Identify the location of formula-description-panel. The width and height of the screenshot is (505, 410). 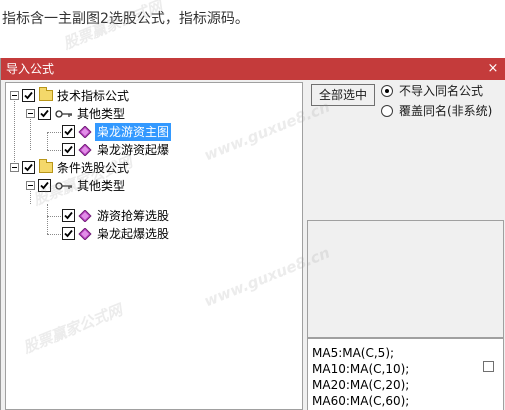
(405, 279).